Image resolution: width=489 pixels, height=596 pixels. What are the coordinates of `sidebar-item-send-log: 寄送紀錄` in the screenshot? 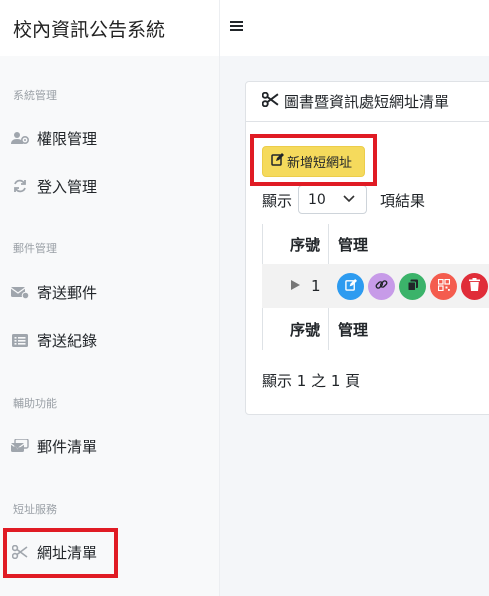 It's located at (54, 340).